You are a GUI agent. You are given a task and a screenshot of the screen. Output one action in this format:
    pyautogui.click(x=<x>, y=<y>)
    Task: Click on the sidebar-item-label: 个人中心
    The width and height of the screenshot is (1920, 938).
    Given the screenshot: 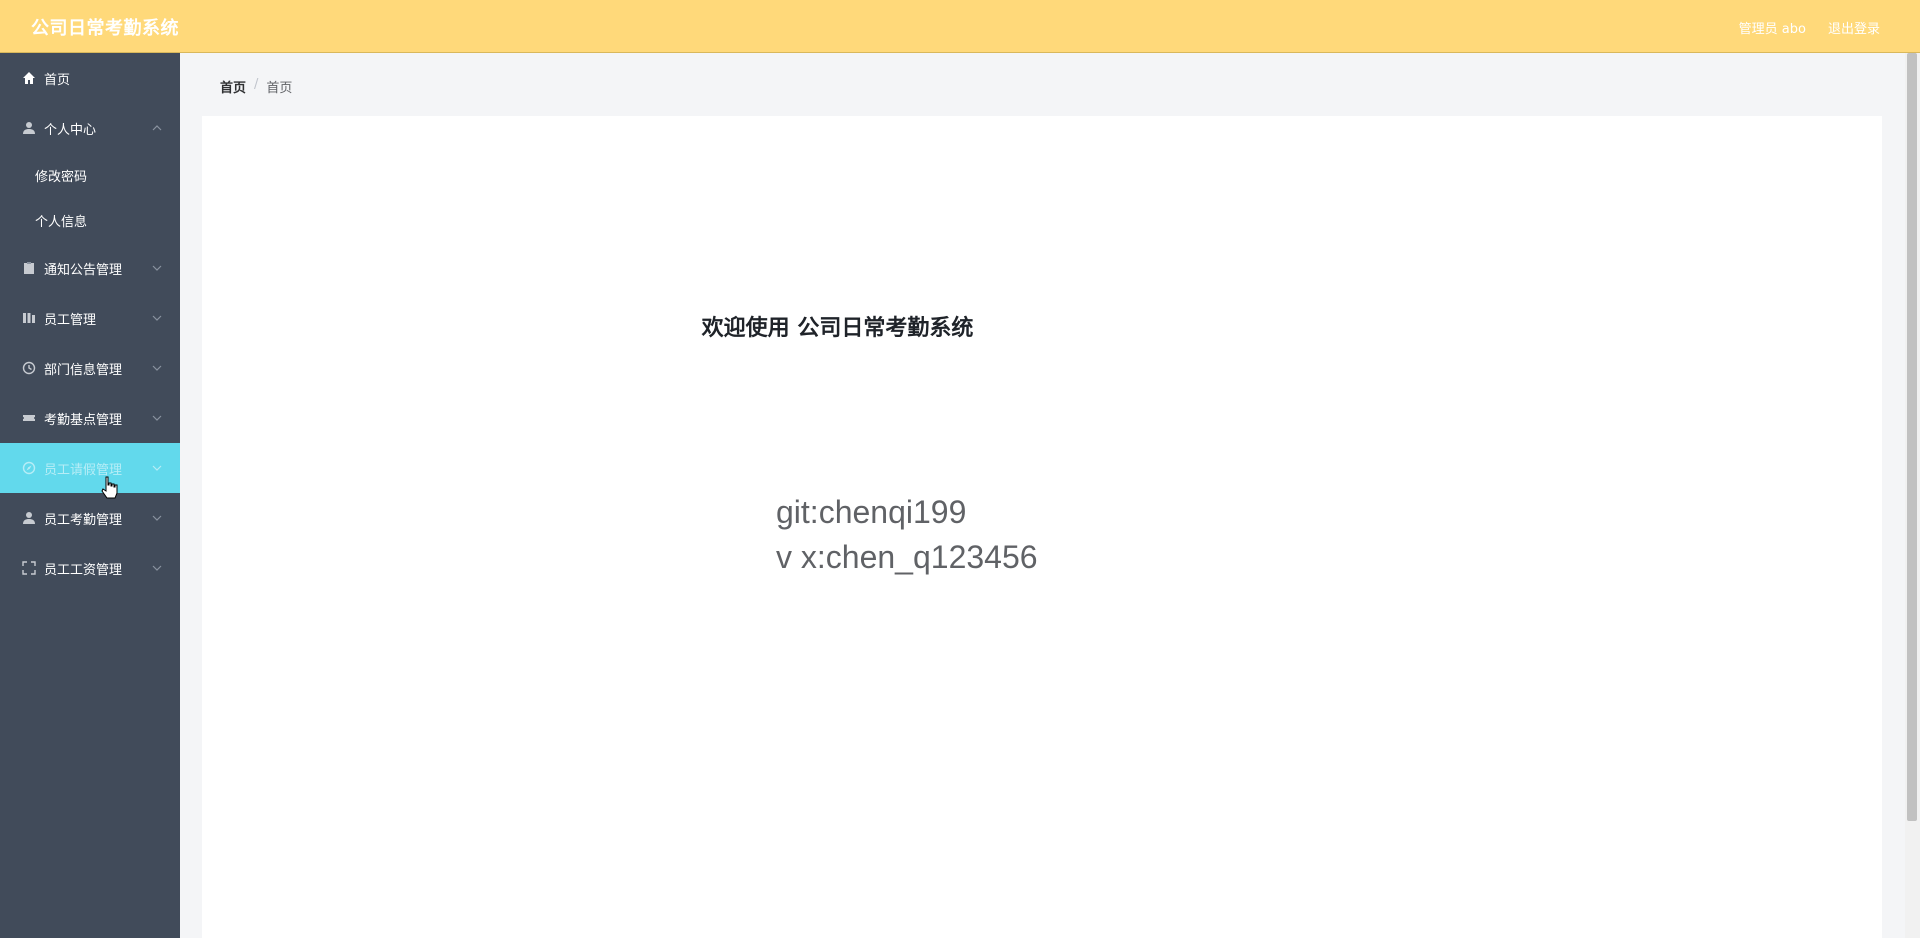 What is the action you would take?
    pyautogui.click(x=70, y=130)
    